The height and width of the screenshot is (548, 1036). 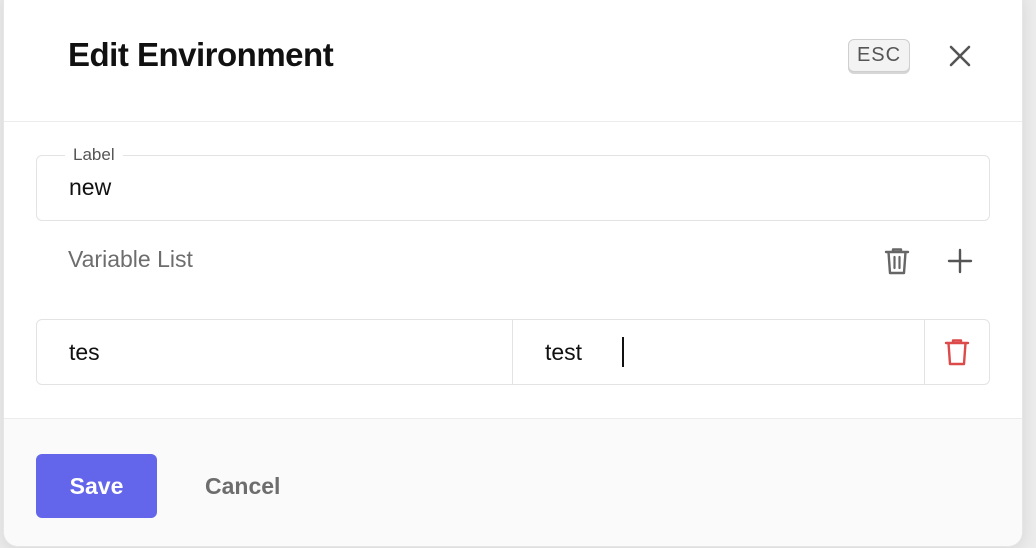 I want to click on variable-key-cell, so click(x=275, y=352).